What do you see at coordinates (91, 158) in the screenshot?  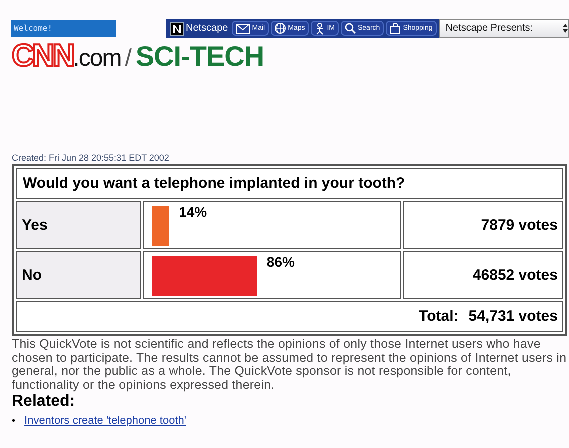 I see `created-date: Created: Fri Jun 28 20:55:31 EDT 2002` at bounding box center [91, 158].